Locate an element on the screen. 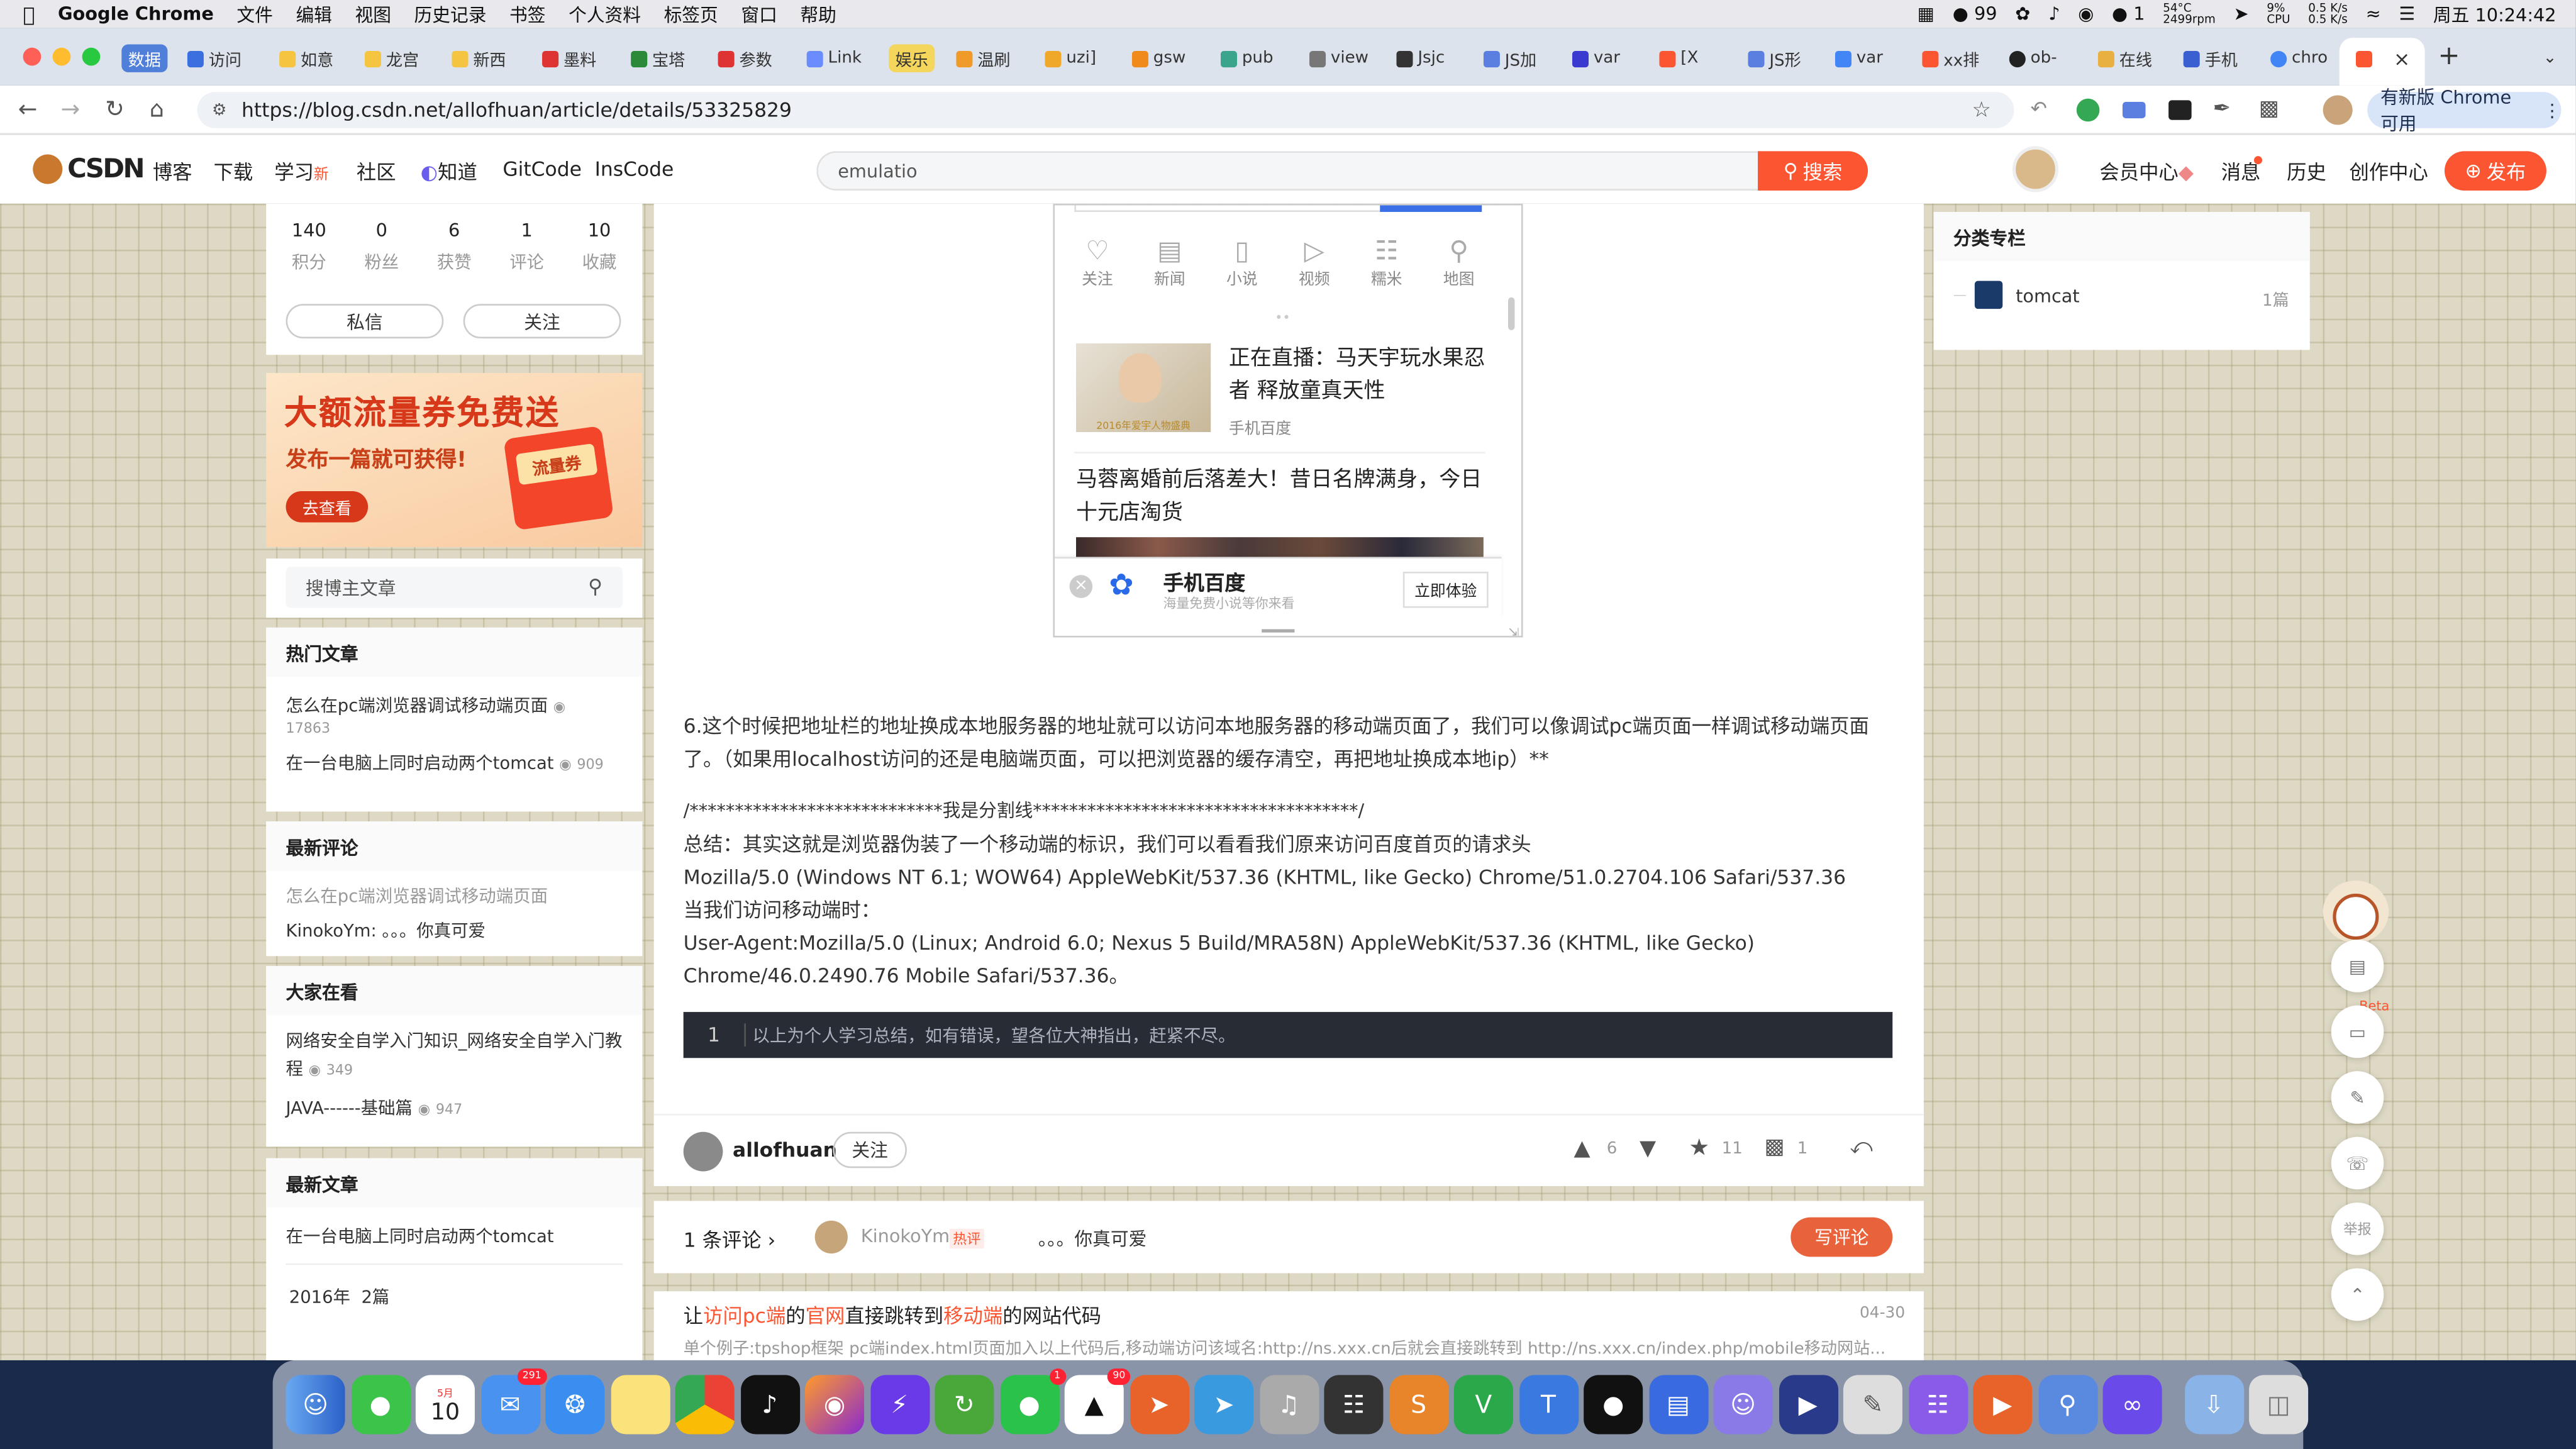 The image size is (2576, 1449). resize-corner-icon: ⇲ is located at coordinates (1513, 631).